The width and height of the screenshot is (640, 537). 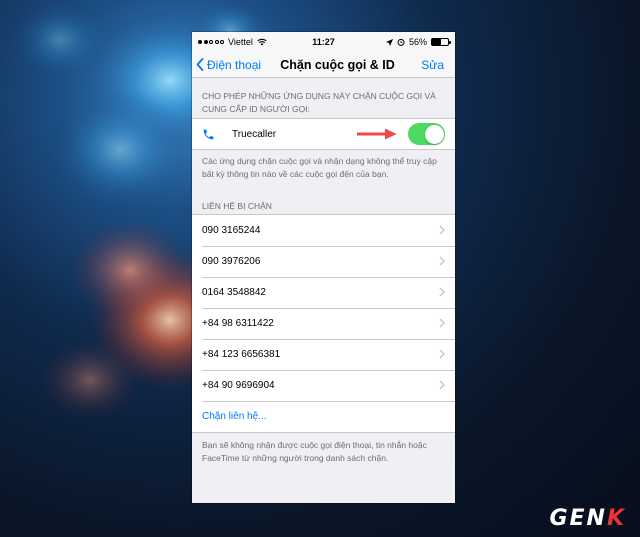 I want to click on blocked-contact-row: 0164 3548842, so click(x=323, y=292).